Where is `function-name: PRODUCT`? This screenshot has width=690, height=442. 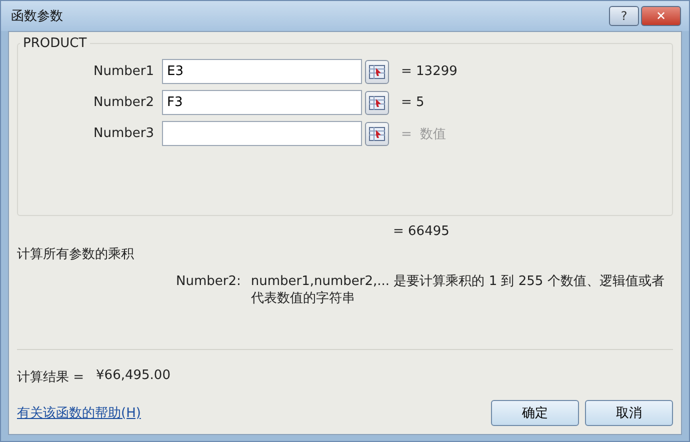
function-name: PRODUCT is located at coordinates (55, 43).